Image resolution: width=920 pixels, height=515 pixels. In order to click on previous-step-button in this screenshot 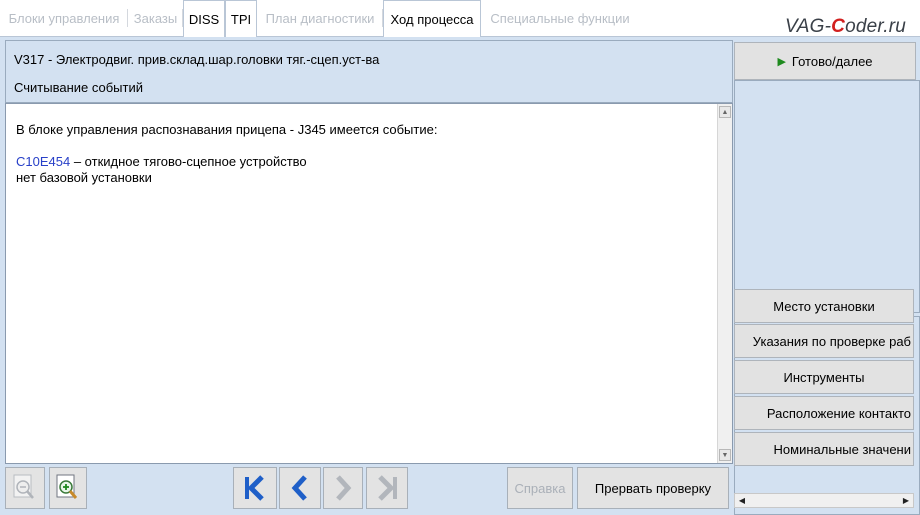, I will do `click(300, 488)`.